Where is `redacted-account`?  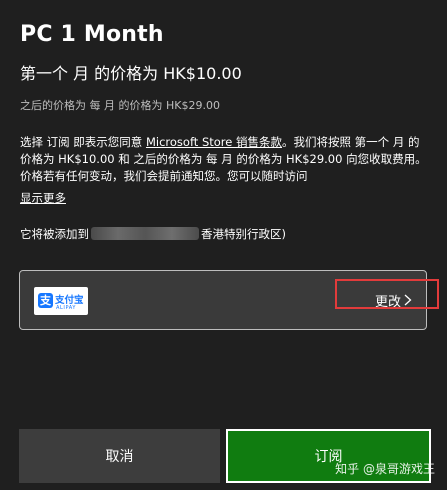
redacted-account is located at coordinates (145, 233).